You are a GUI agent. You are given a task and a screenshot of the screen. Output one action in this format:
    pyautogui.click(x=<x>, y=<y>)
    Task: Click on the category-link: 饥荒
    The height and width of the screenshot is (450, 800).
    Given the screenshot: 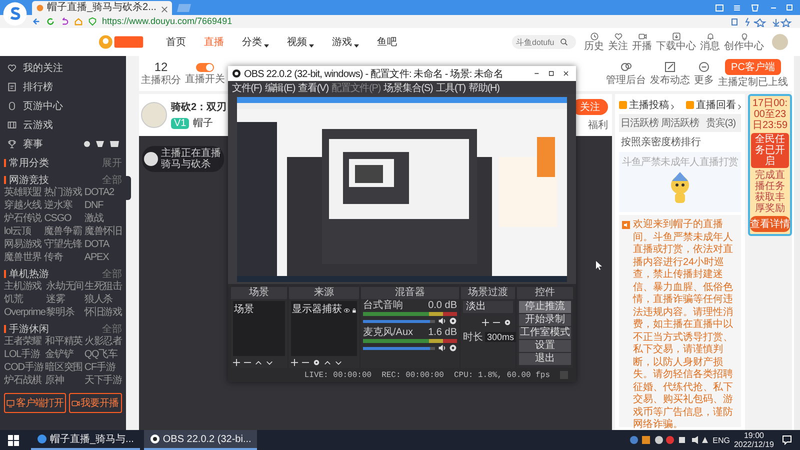 What is the action you would take?
    pyautogui.click(x=25, y=300)
    